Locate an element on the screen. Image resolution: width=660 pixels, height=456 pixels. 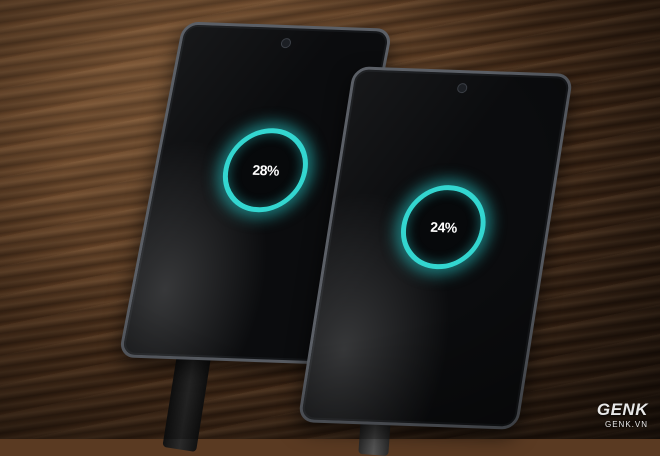
watermark: GENK GENK.VN is located at coordinates (622, 414).